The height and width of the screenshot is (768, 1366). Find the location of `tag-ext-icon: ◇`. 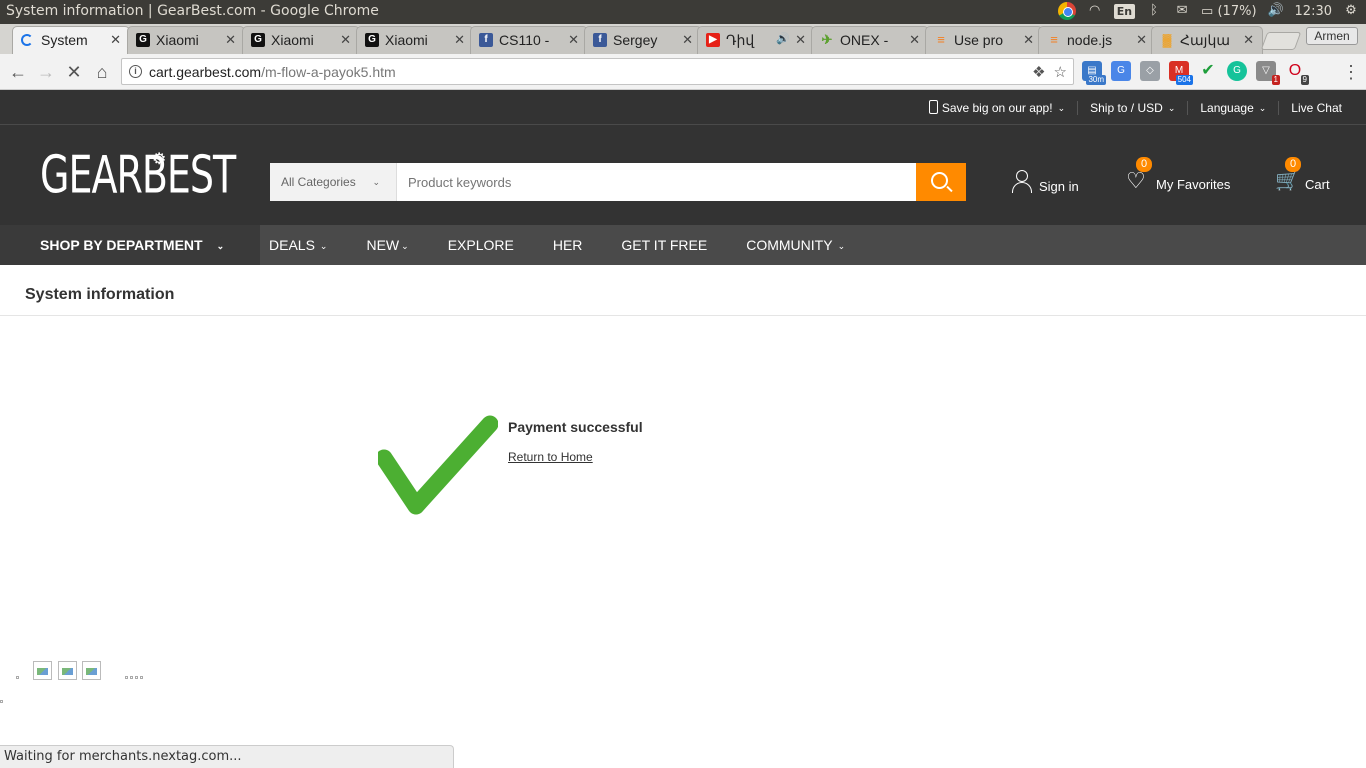

tag-ext-icon: ◇ is located at coordinates (1150, 71).